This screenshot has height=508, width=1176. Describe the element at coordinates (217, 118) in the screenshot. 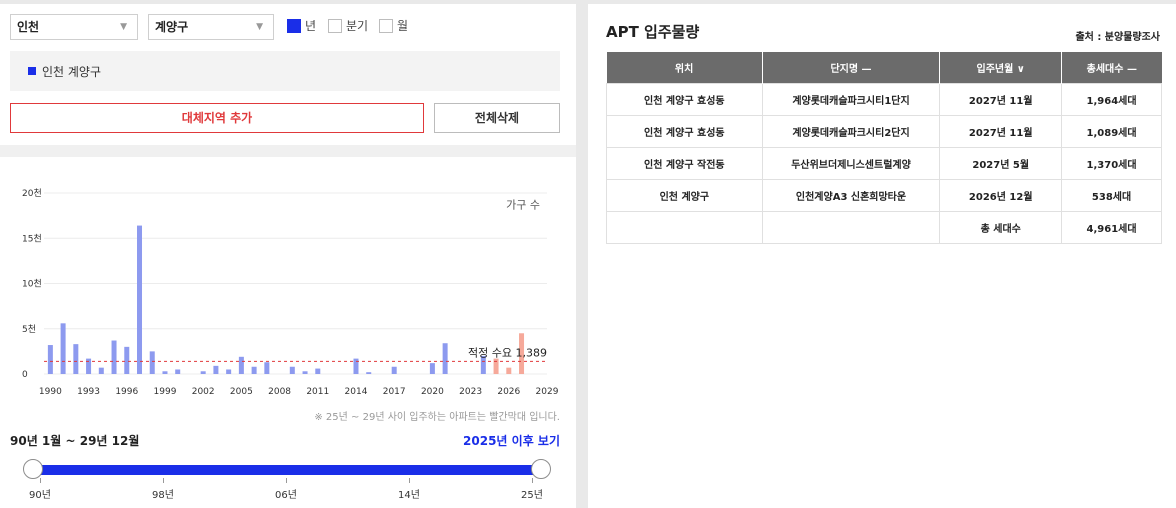

I see `add-alternate-region-button: 대체지역 추가` at that location.